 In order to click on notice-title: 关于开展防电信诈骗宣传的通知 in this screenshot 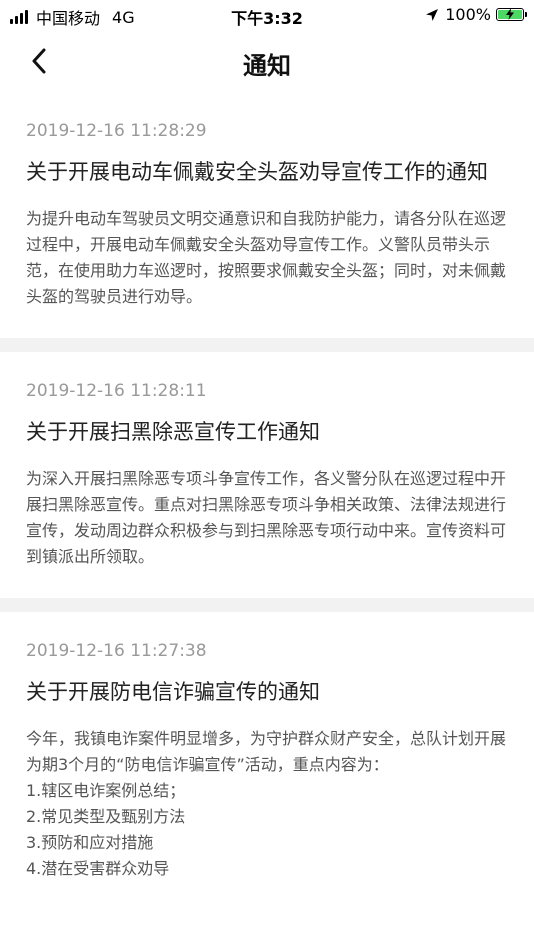, I will do `click(173, 692)`.